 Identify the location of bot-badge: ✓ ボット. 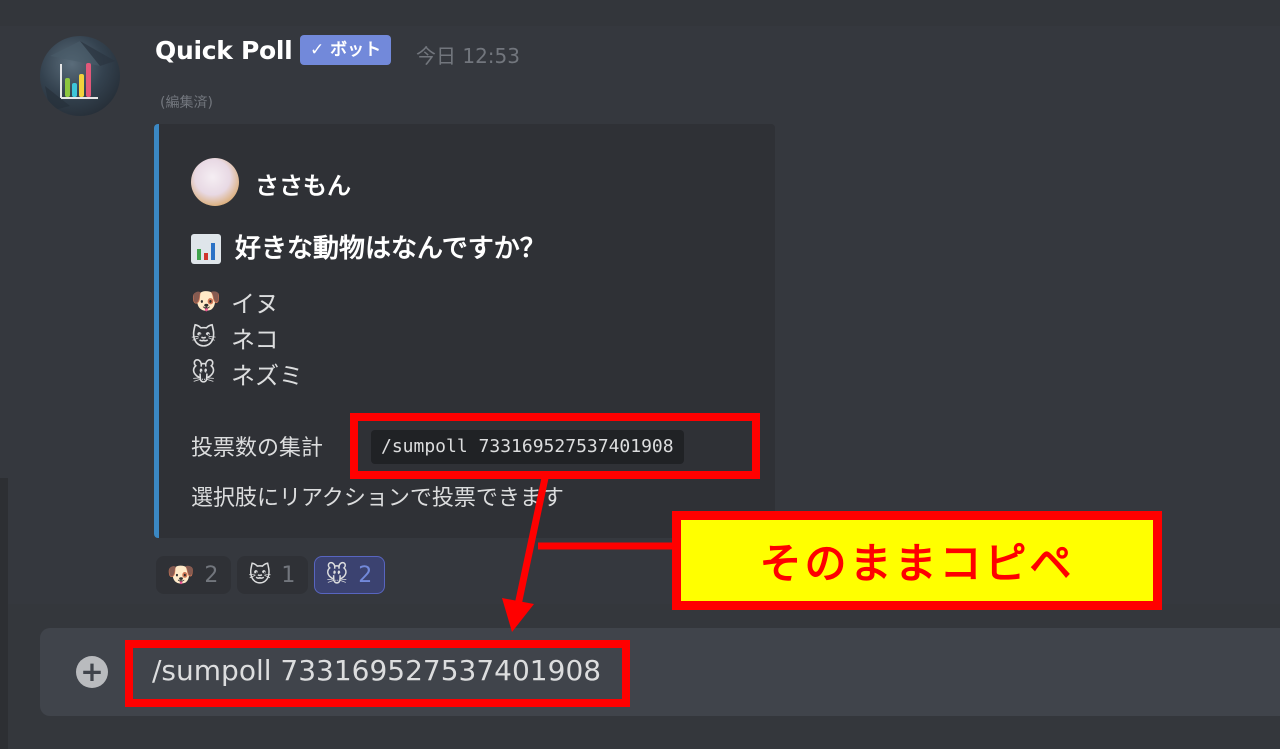
(346, 50).